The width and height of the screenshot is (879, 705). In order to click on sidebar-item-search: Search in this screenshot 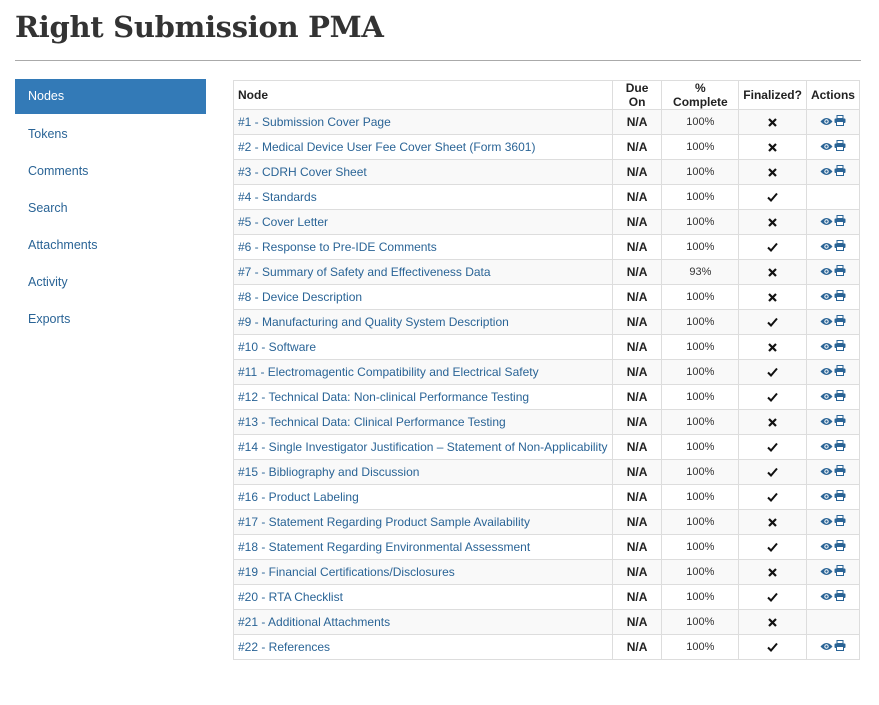, I will do `click(110, 208)`.